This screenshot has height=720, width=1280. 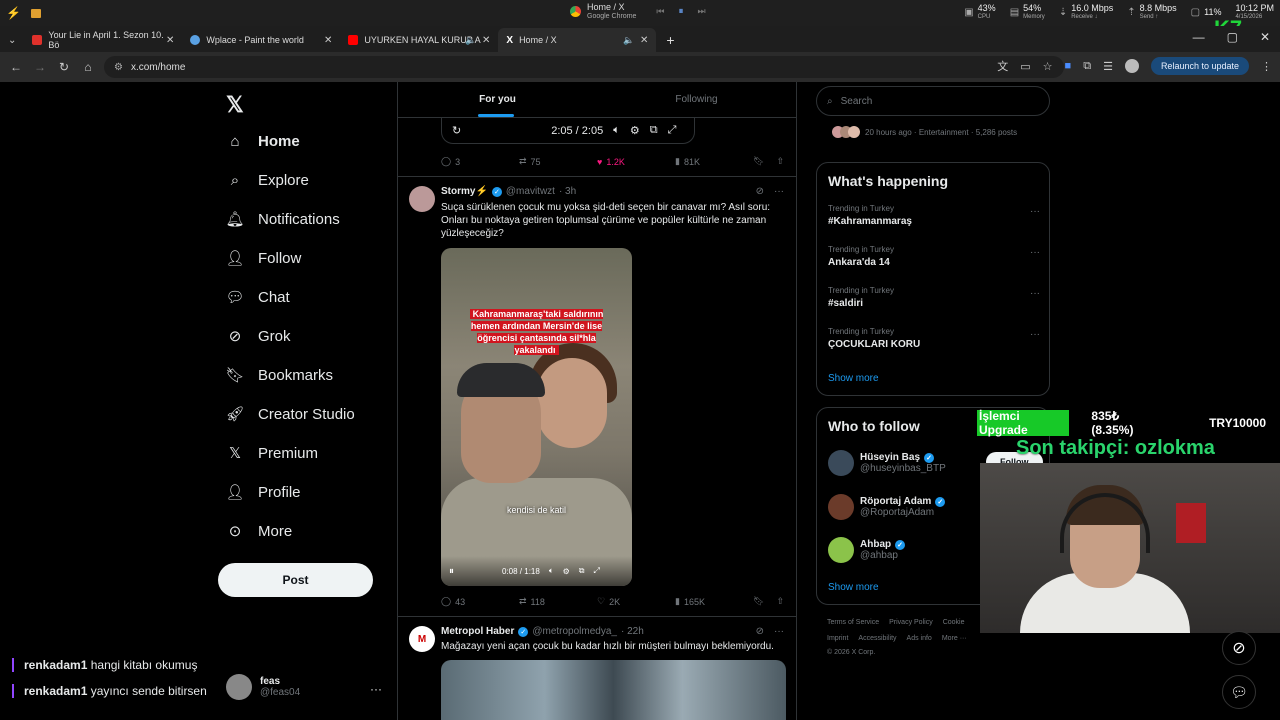 I want to click on trend-item: Trending in Turkey #Kahramanmaraş ···, so click(x=934, y=215).